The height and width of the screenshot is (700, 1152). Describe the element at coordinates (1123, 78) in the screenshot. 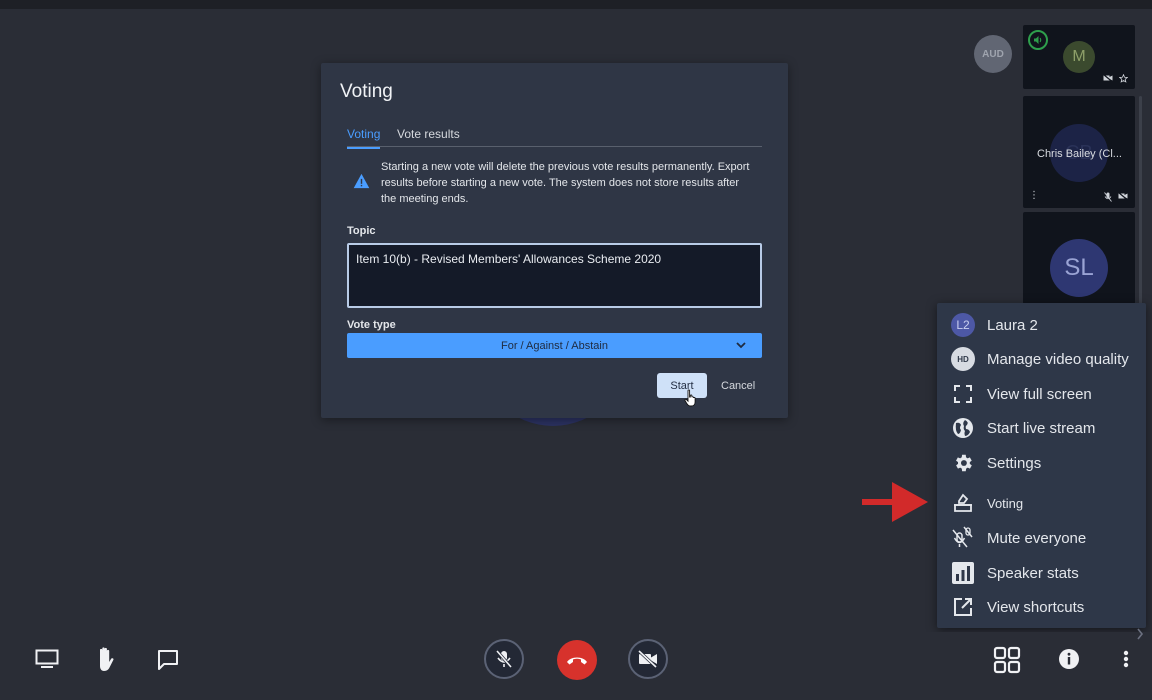

I see `star-icon` at that location.